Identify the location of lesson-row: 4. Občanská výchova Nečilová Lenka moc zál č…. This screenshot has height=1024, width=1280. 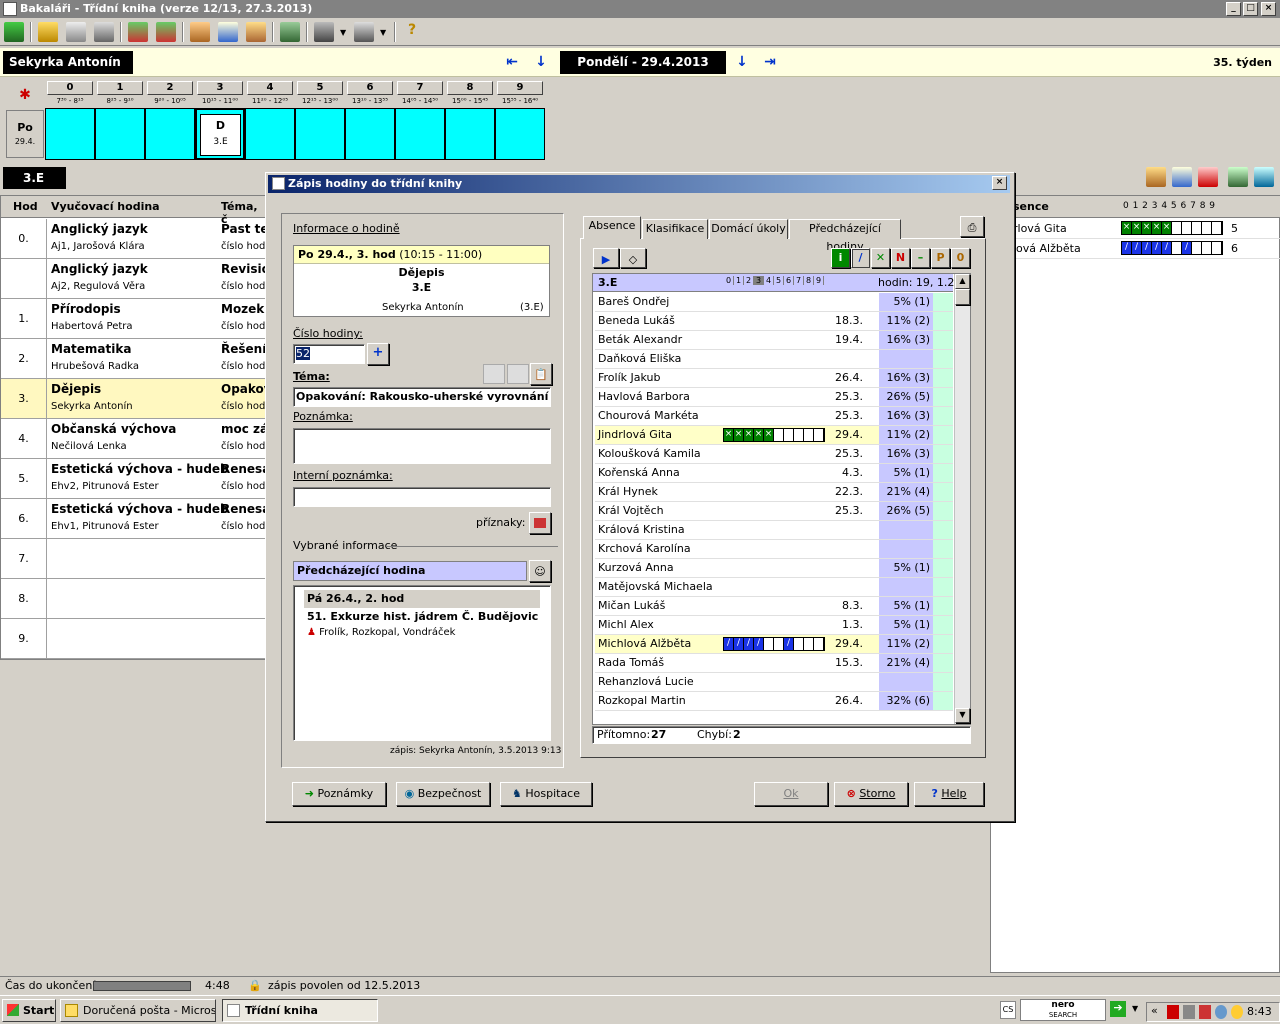
(136, 439).